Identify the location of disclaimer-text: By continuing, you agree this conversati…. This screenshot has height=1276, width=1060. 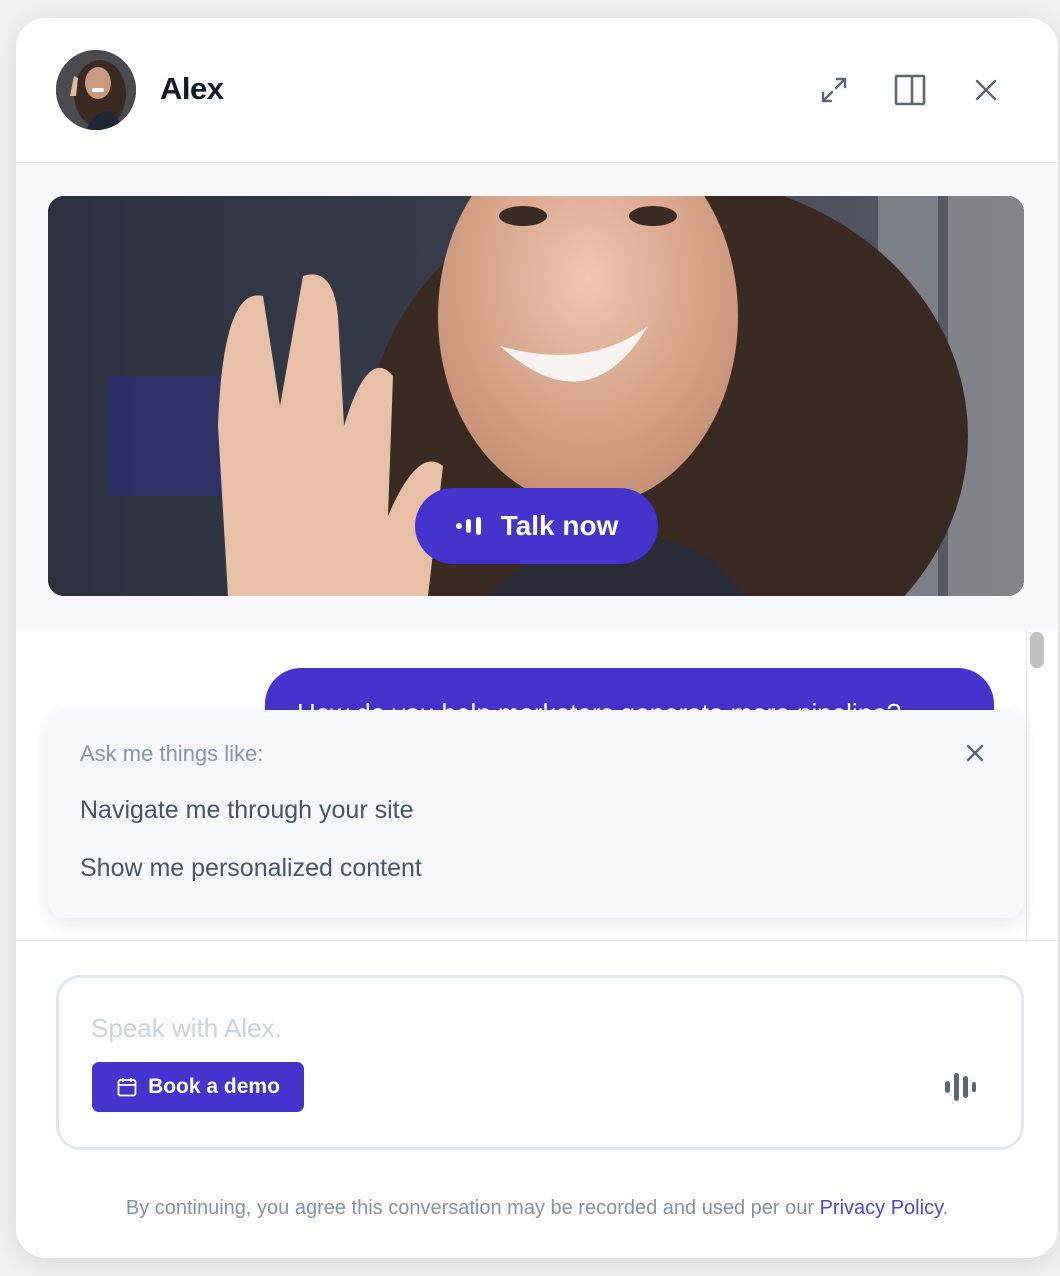
(470, 1208).